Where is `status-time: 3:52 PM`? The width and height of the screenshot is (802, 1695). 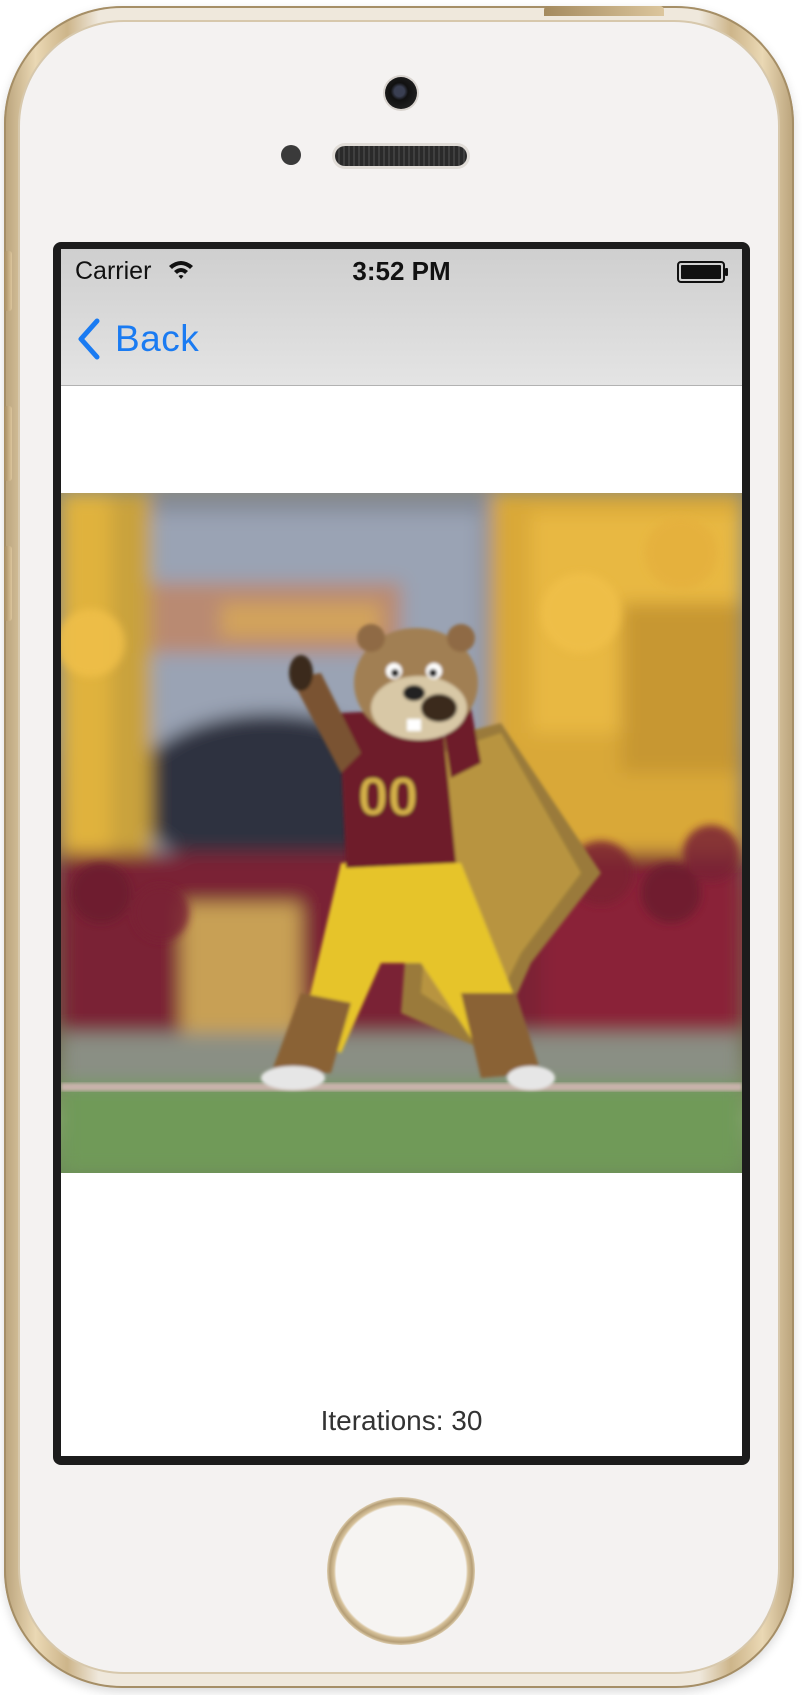
status-time: 3:52 PM is located at coordinates (401, 271).